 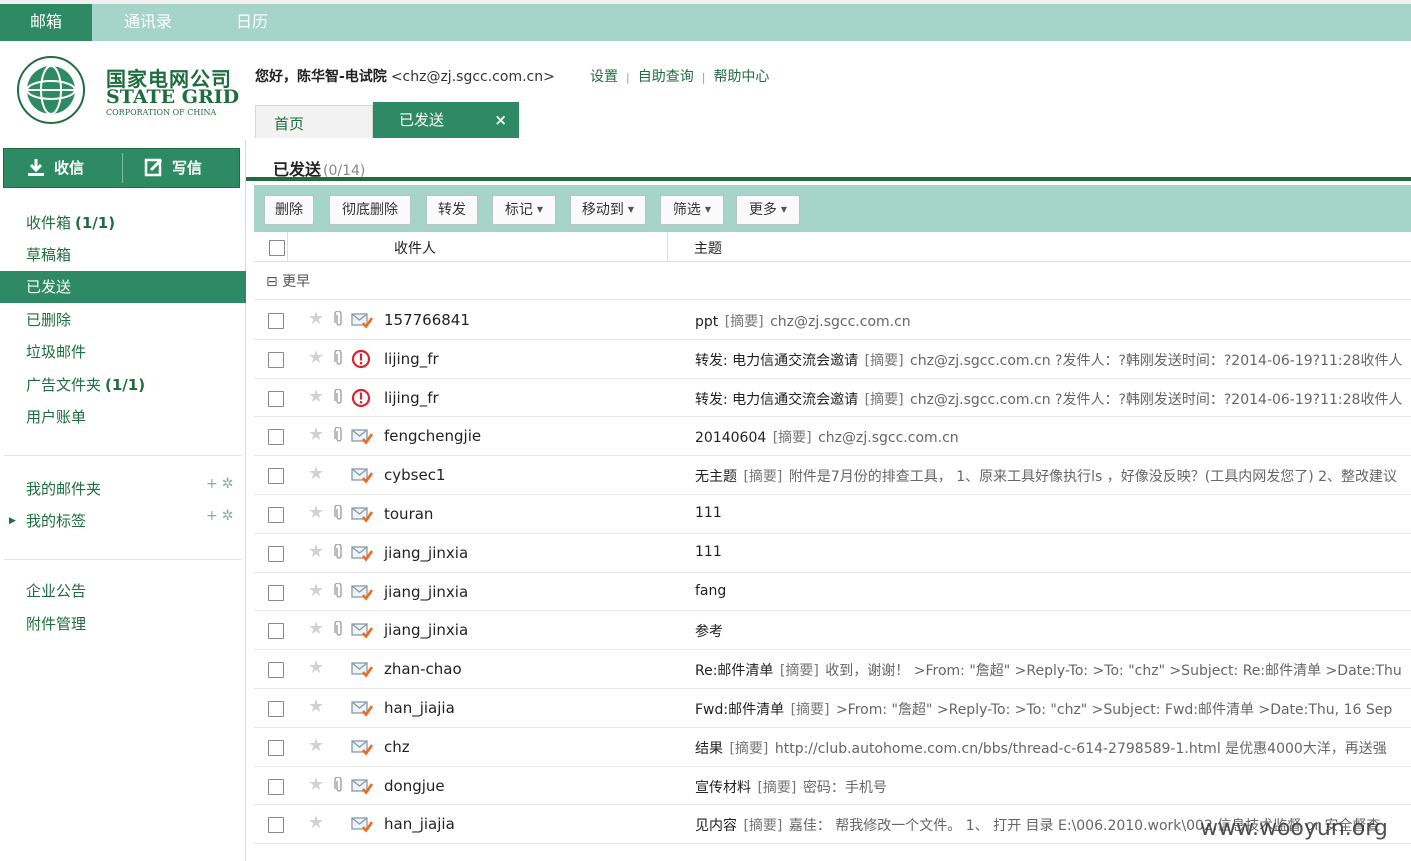 What do you see at coordinates (123, 223) in the screenshot?
I see `folder-inbox: 收件箱 (1/1)` at bounding box center [123, 223].